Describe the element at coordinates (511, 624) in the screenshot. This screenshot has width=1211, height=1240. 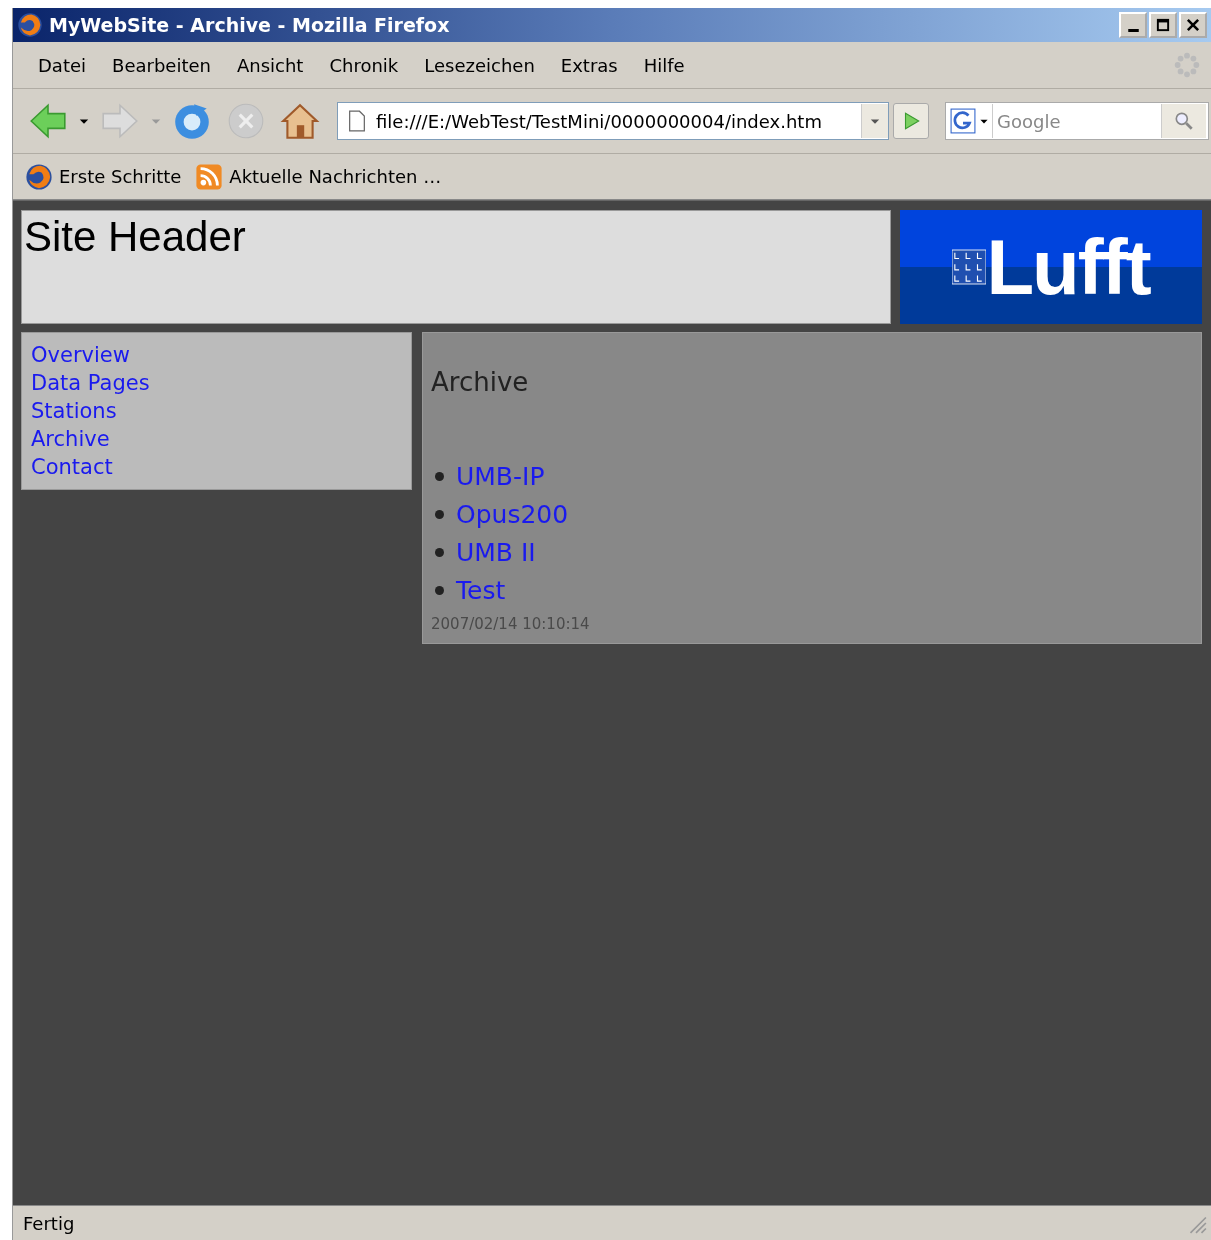
I see `timestamp: 2007/02/14 10:10:14` at that location.